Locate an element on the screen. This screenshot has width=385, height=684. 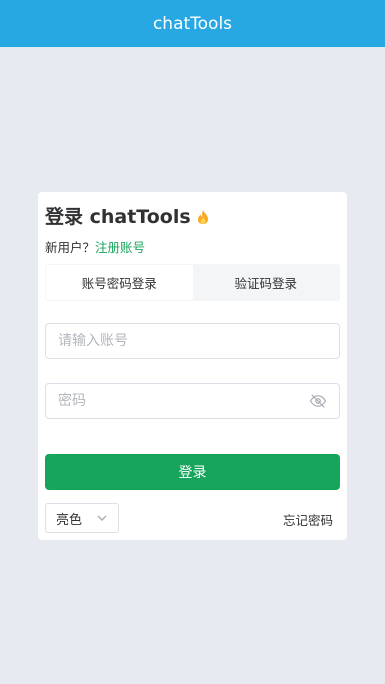
app-header: chatTools is located at coordinates (192, 23).